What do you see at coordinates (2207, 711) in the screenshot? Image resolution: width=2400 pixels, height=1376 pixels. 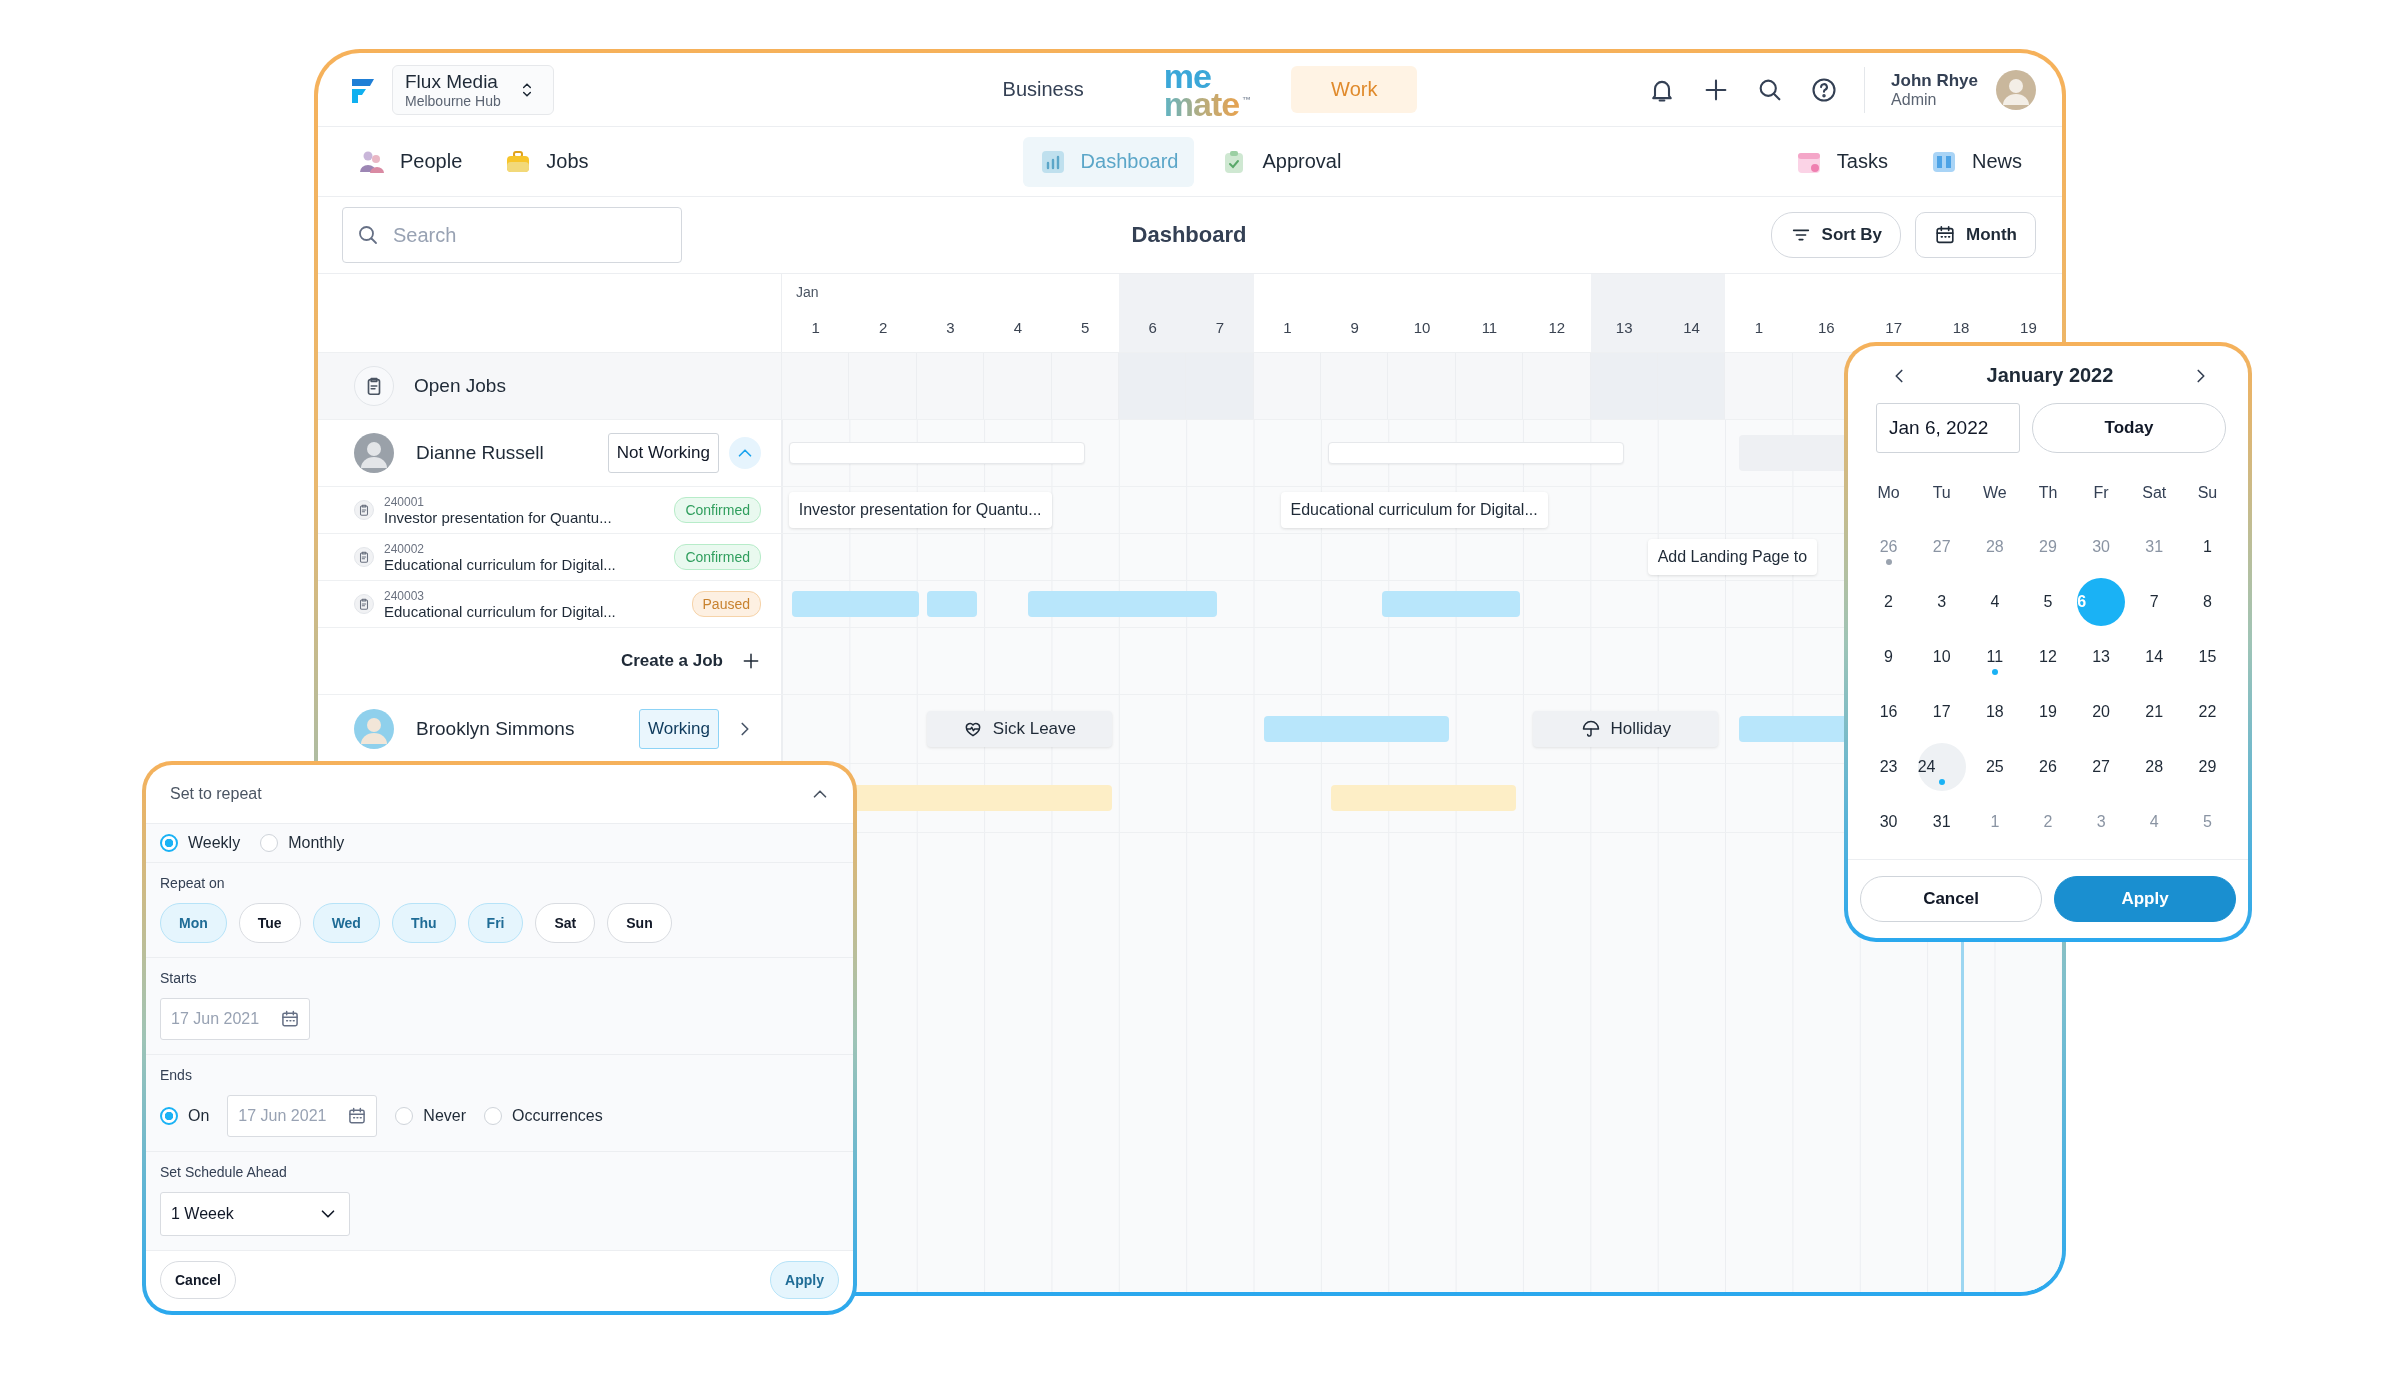 I see `calendar-day: 22` at bounding box center [2207, 711].